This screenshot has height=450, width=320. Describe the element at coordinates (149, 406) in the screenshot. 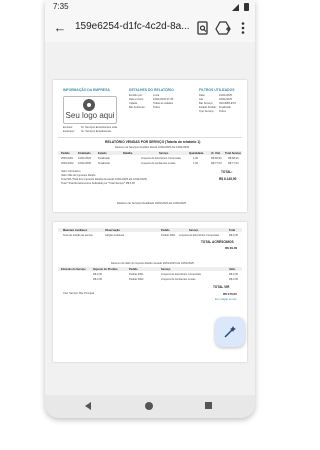

I see `nav-home-icon` at that location.